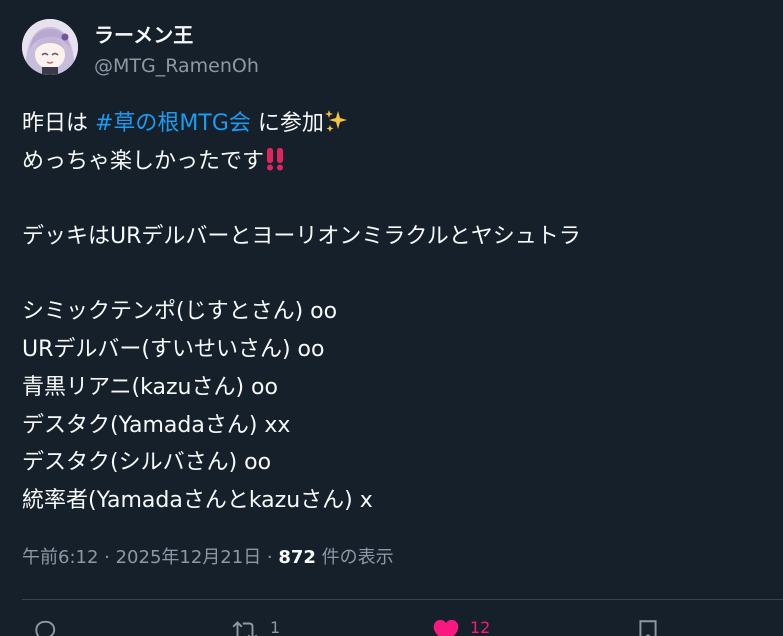 This screenshot has height=636, width=783. What do you see at coordinates (648, 627) in the screenshot?
I see `bookmark-icon` at bounding box center [648, 627].